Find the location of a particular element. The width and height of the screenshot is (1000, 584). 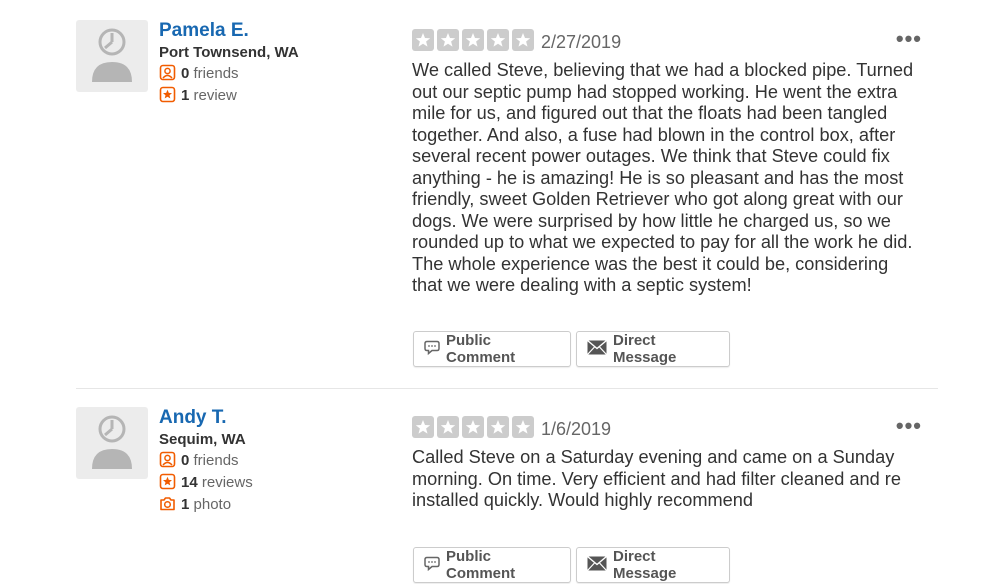

reviews-label: review is located at coordinates (215, 95).